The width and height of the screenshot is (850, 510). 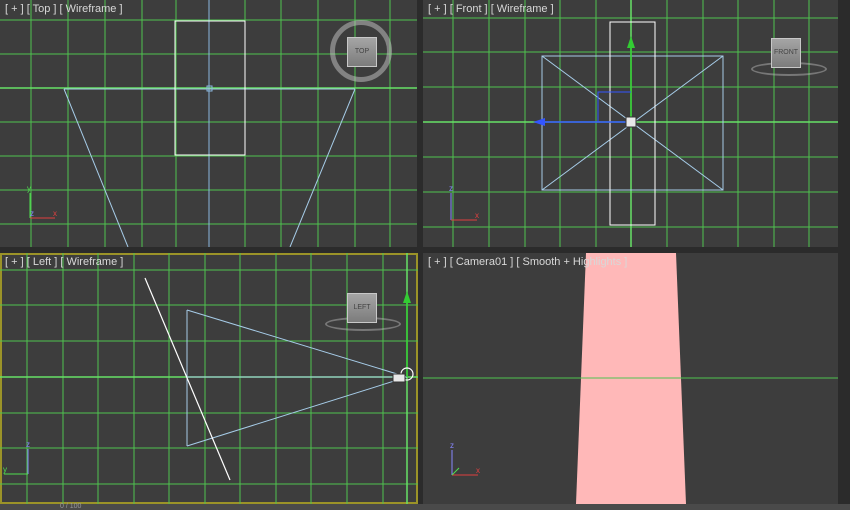 What do you see at coordinates (187, 379) in the screenshot?
I see `box-object-left` at bounding box center [187, 379].